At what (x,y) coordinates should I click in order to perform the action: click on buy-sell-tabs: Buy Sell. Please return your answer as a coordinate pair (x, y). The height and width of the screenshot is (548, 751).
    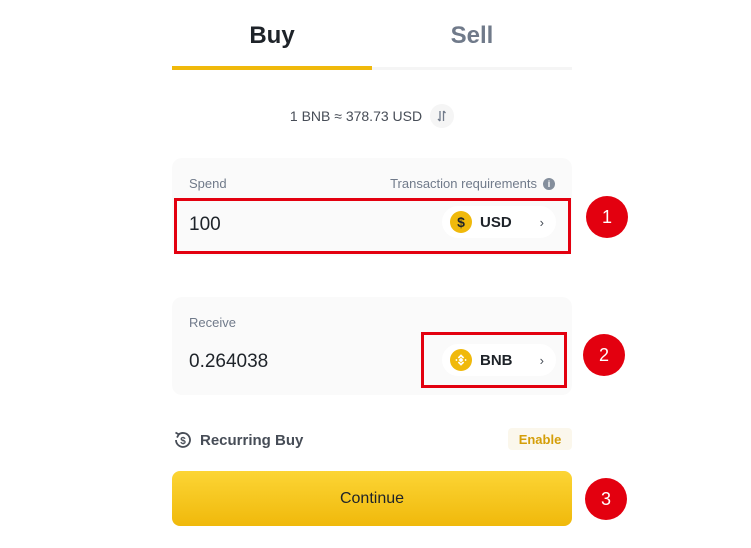
    Looking at the image, I should click on (372, 36).